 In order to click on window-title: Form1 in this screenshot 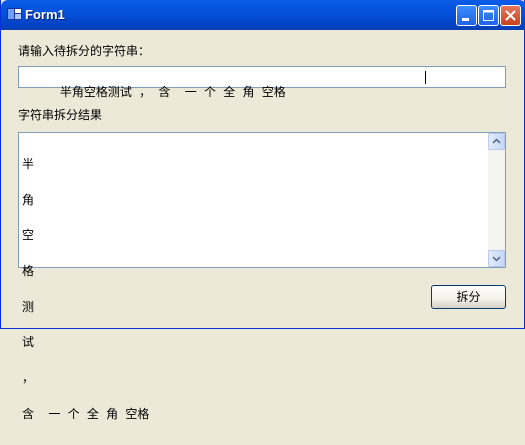, I will do `click(45, 14)`.